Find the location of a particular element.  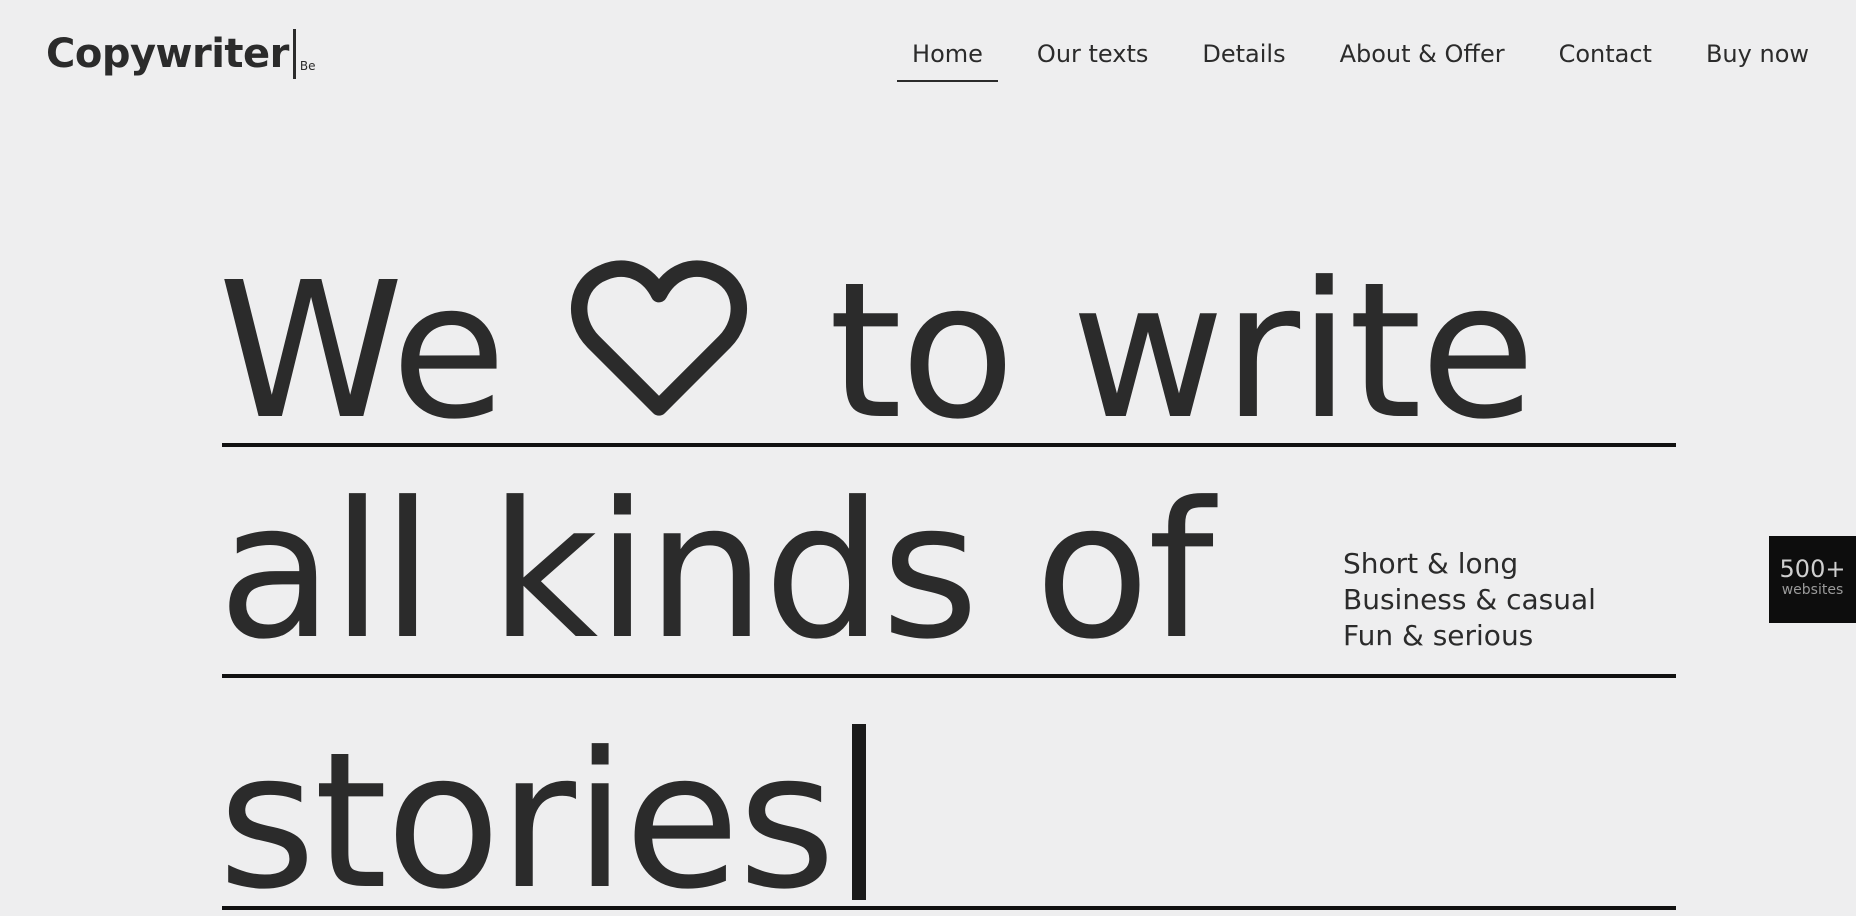

logo-cursor-bar is located at coordinates (294, 54).